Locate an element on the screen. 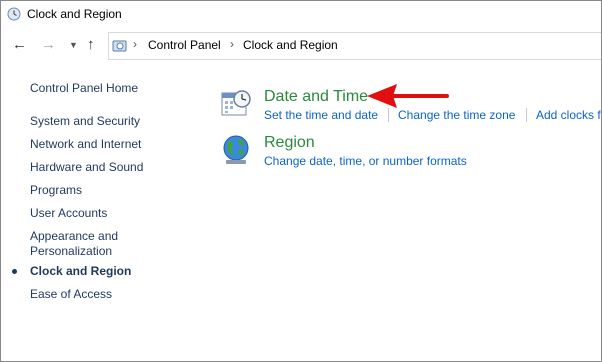 This screenshot has width=602, height=362. category-title-date-and-time: Date and Time is located at coordinates (316, 97).